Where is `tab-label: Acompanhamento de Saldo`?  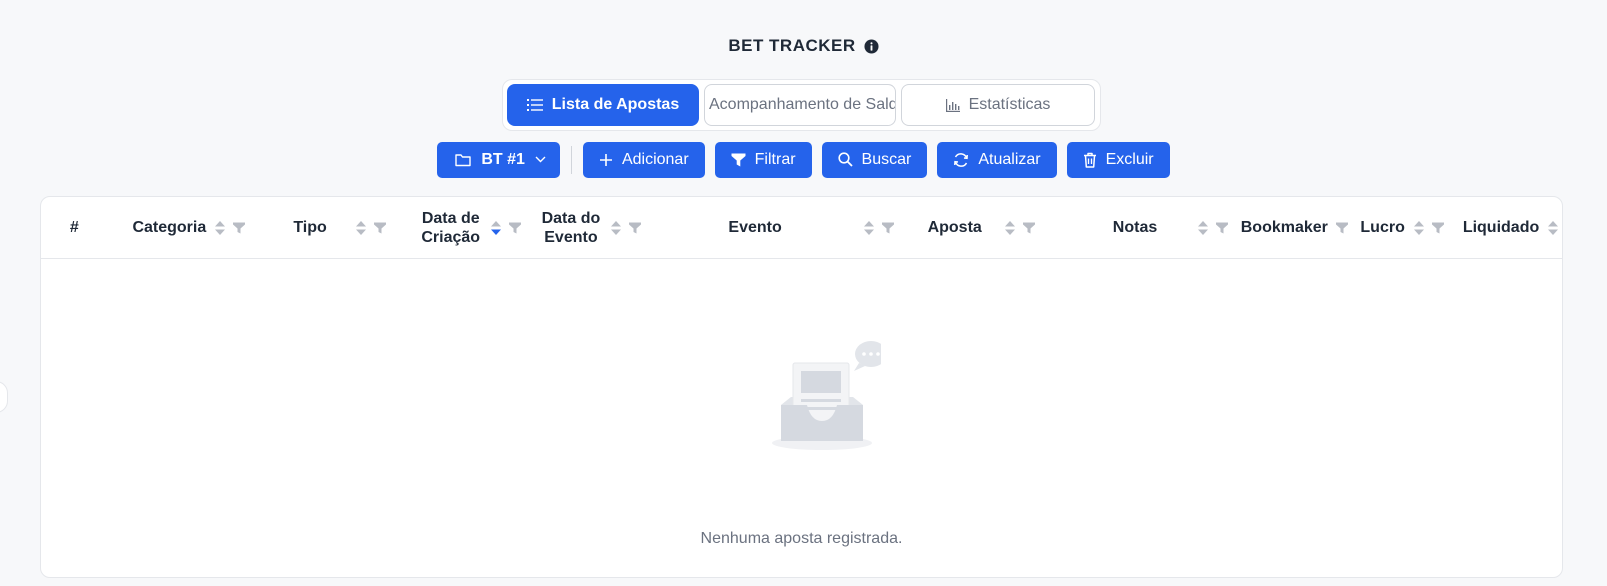 tab-label: Acompanhamento de Saldo is located at coordinates (802, 104).